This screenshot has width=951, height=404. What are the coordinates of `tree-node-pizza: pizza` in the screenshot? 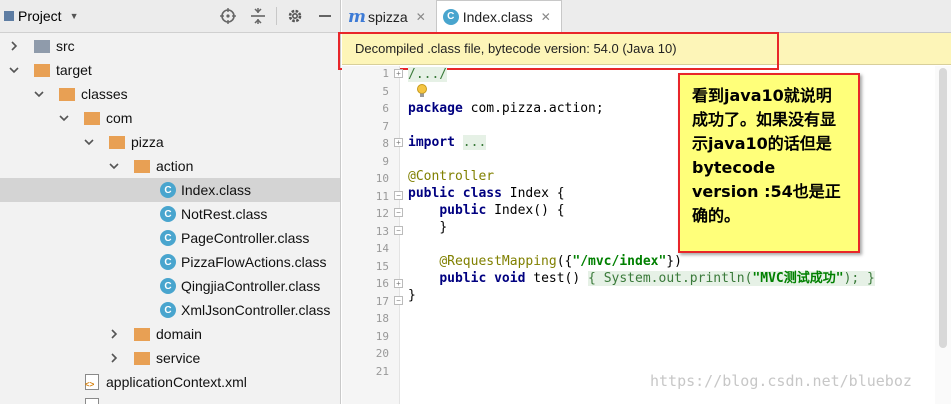 It's located at (170, 142).